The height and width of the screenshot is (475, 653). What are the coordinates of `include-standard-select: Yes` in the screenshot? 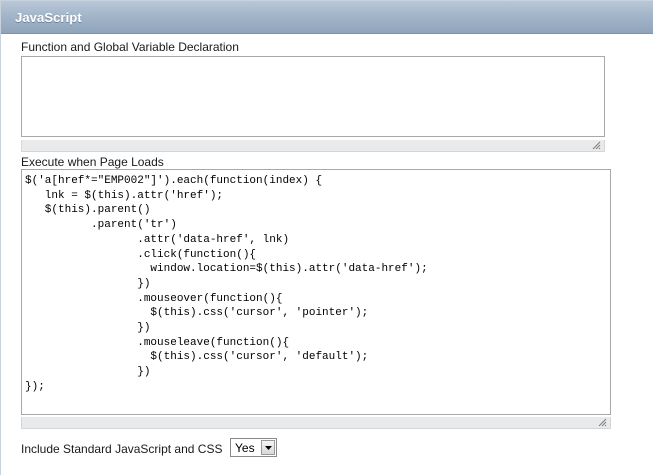 It's located at (253, 447).